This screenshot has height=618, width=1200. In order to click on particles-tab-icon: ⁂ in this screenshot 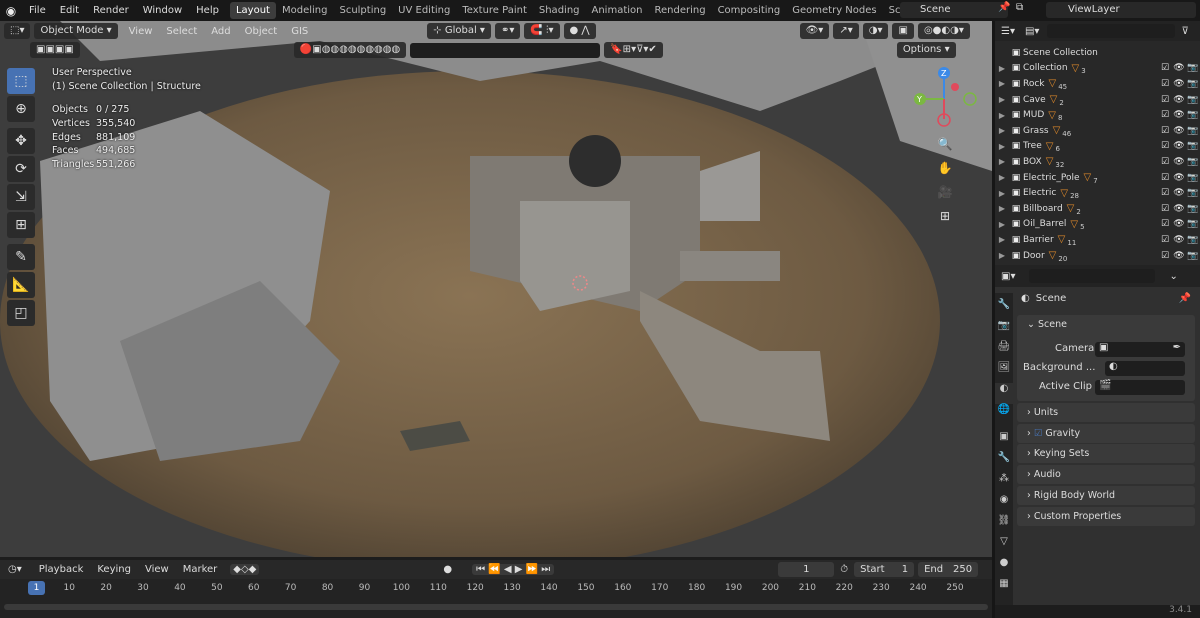, I will do `click(1004, 483)`.